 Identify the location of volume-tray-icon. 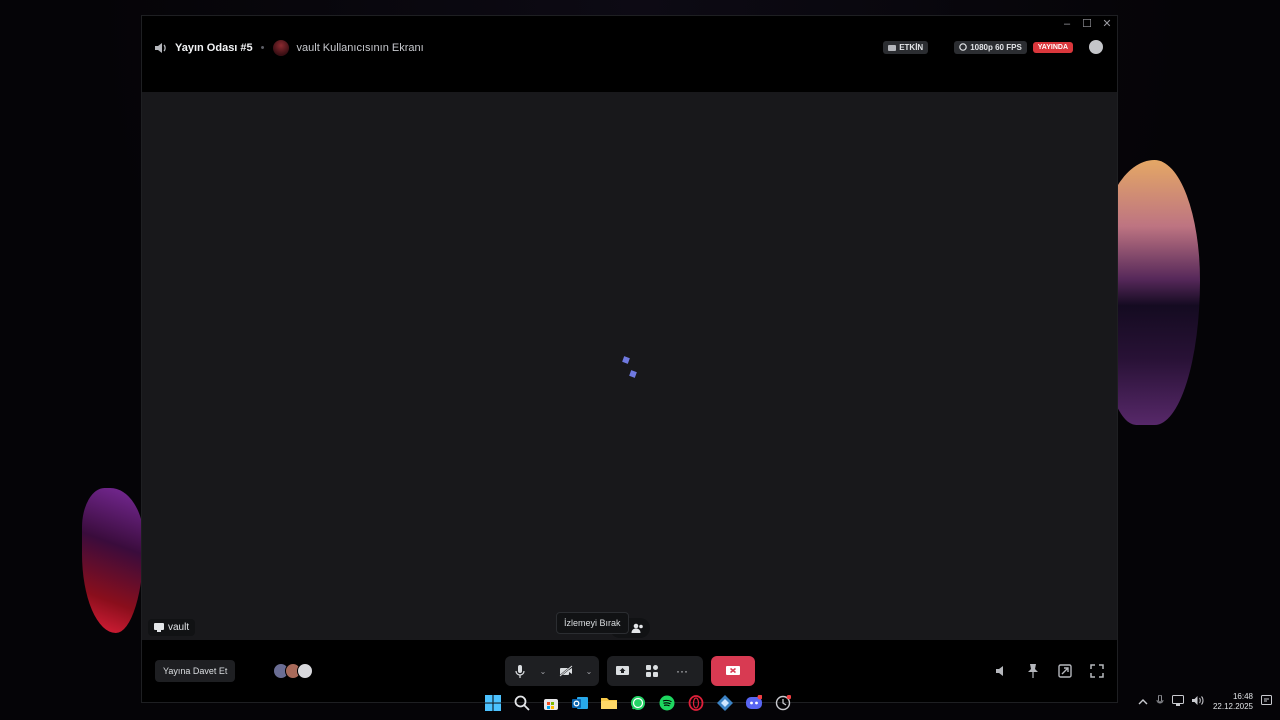
(1198, 702).